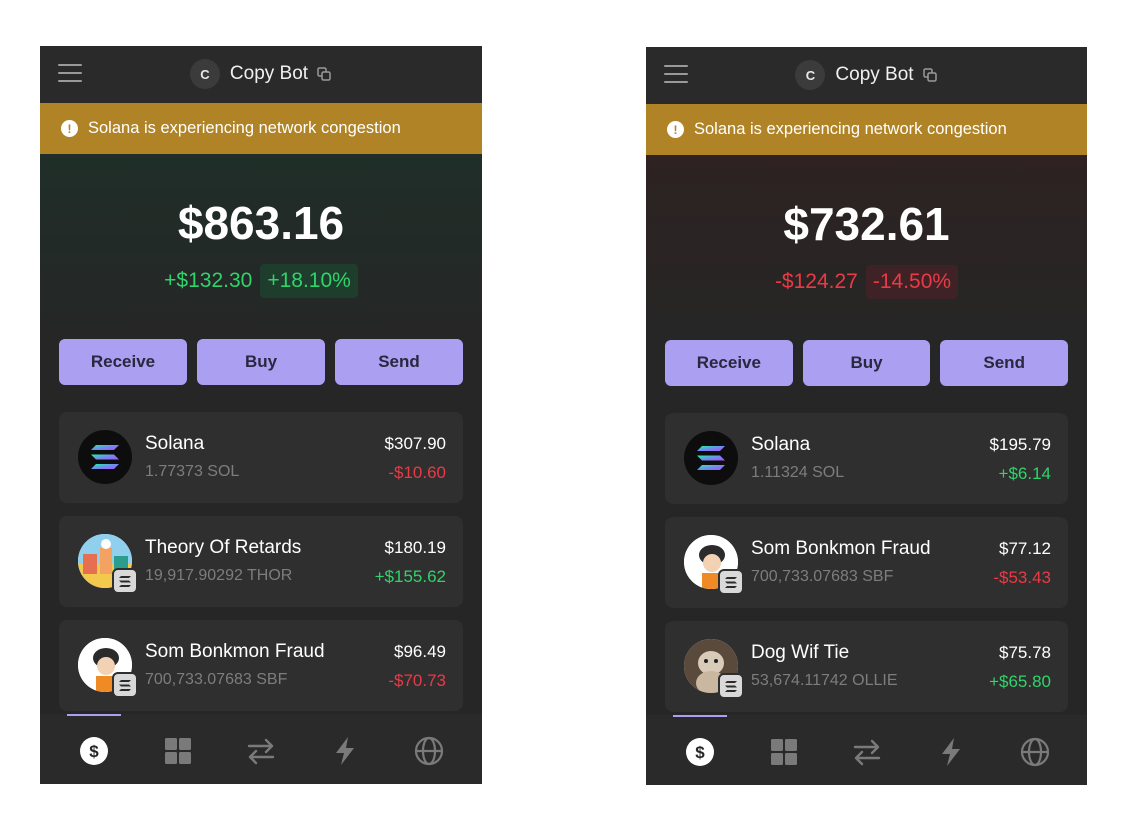  I want to click on token-row-solana: Solana 1.77373 SOL $307.90 -$10.60, so click(261, 457).